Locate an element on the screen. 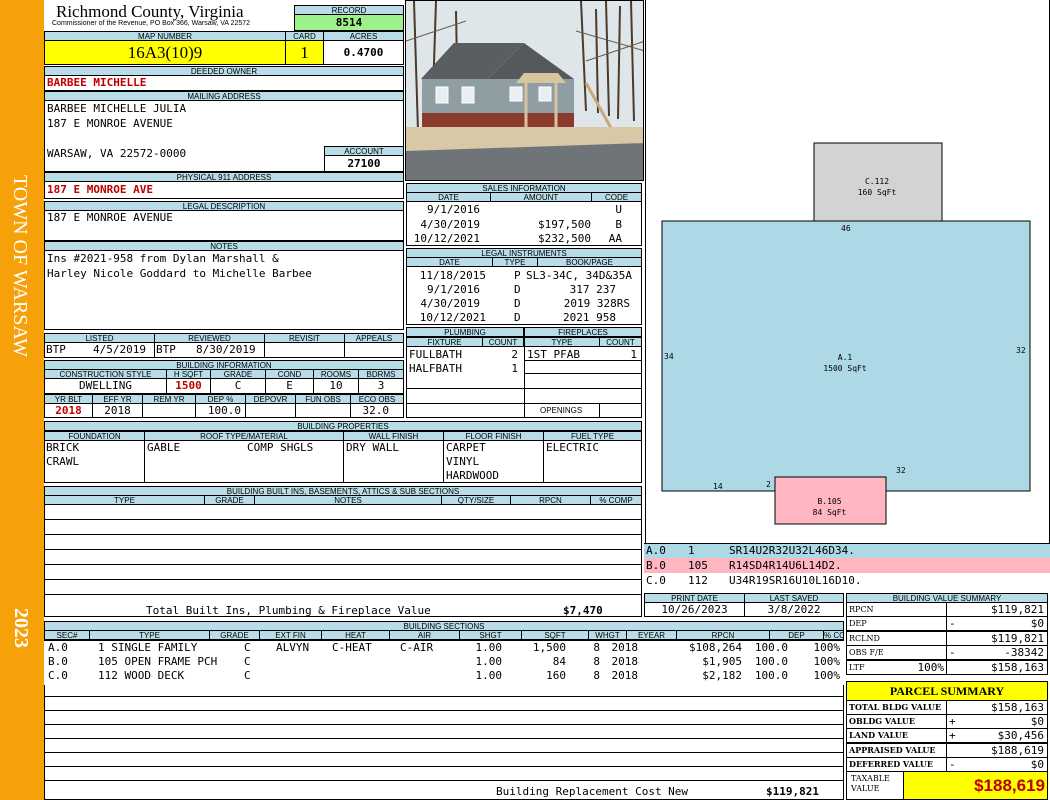 The height and width of the screenshot is (800, 1050). section-row-cell: 84 is located at coordinates (559, 661).